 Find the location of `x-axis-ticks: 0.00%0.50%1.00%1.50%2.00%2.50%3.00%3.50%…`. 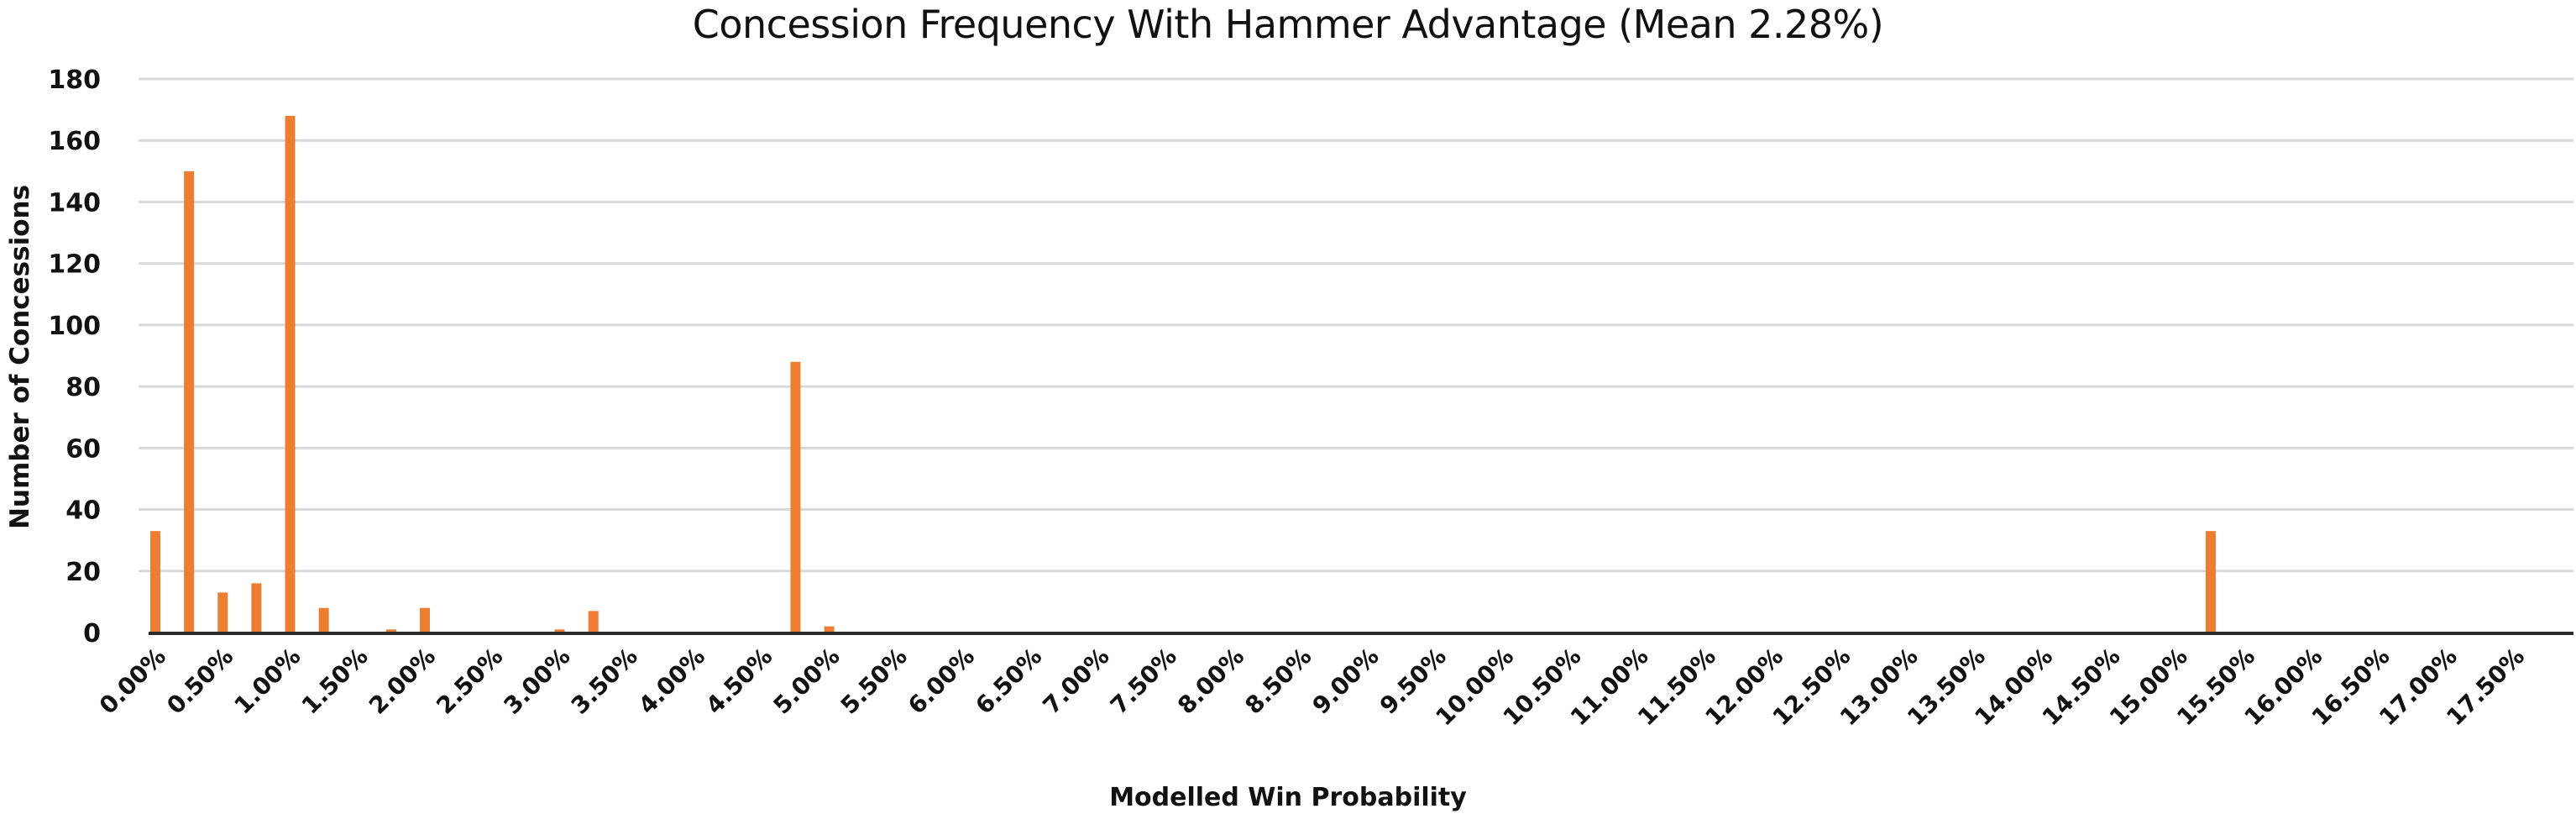

x-axis-ticks: 0.00%0.50%1.00%1.50%2.00%2.50%3.00%3.50%… is located at coordinates (1312, 687).